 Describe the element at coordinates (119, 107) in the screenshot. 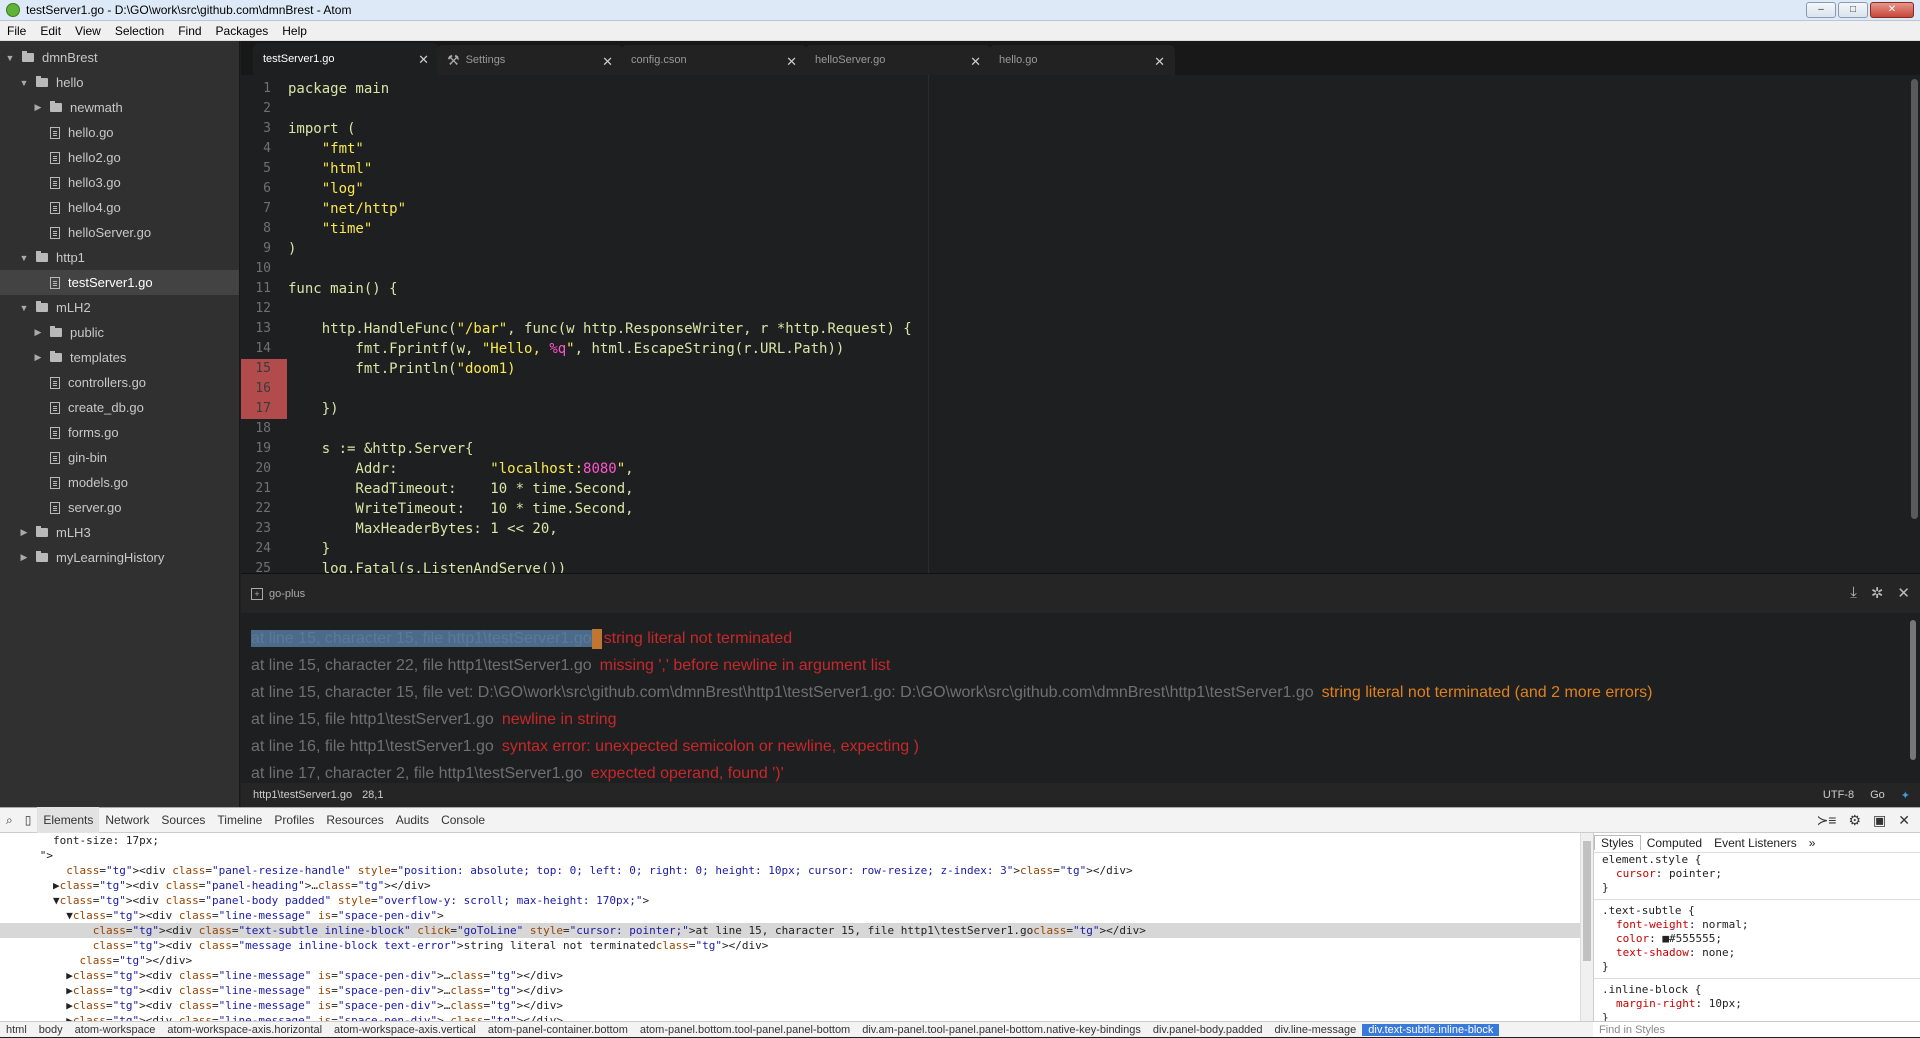

I see `tree-item-newmath: ▶ newmath` at that location.